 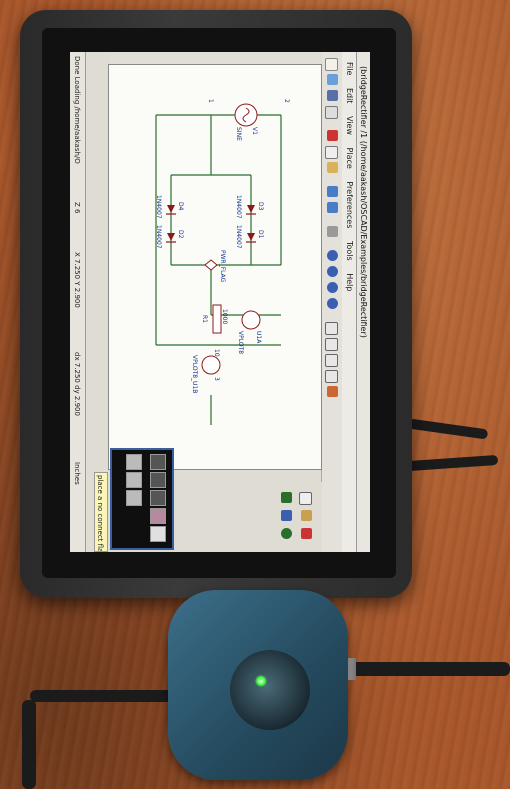 What do you see at coordinates (331, 112) in the screenshot?
I see `page-settings-icon` at bounding box center [331, 112].